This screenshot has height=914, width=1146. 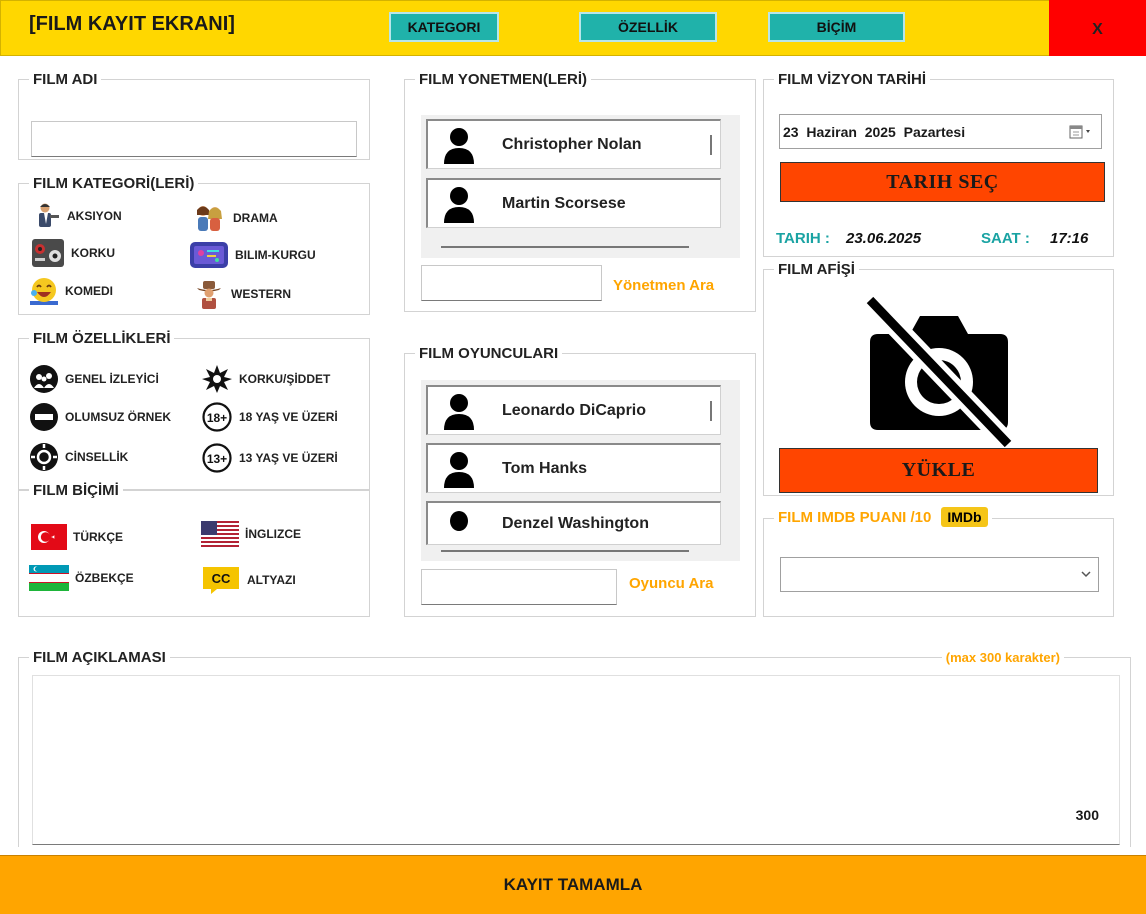 What do you see at coordinates (44, 291) in the screenshot?
I see `laughing-face-icon` at bounding box center [44, 291].